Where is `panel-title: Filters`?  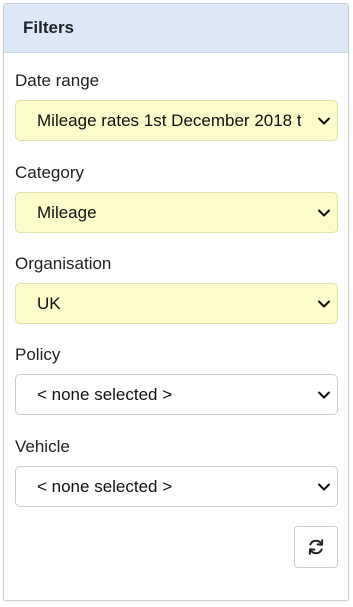
panel-title: Filters is located at coordinates (176, 28).